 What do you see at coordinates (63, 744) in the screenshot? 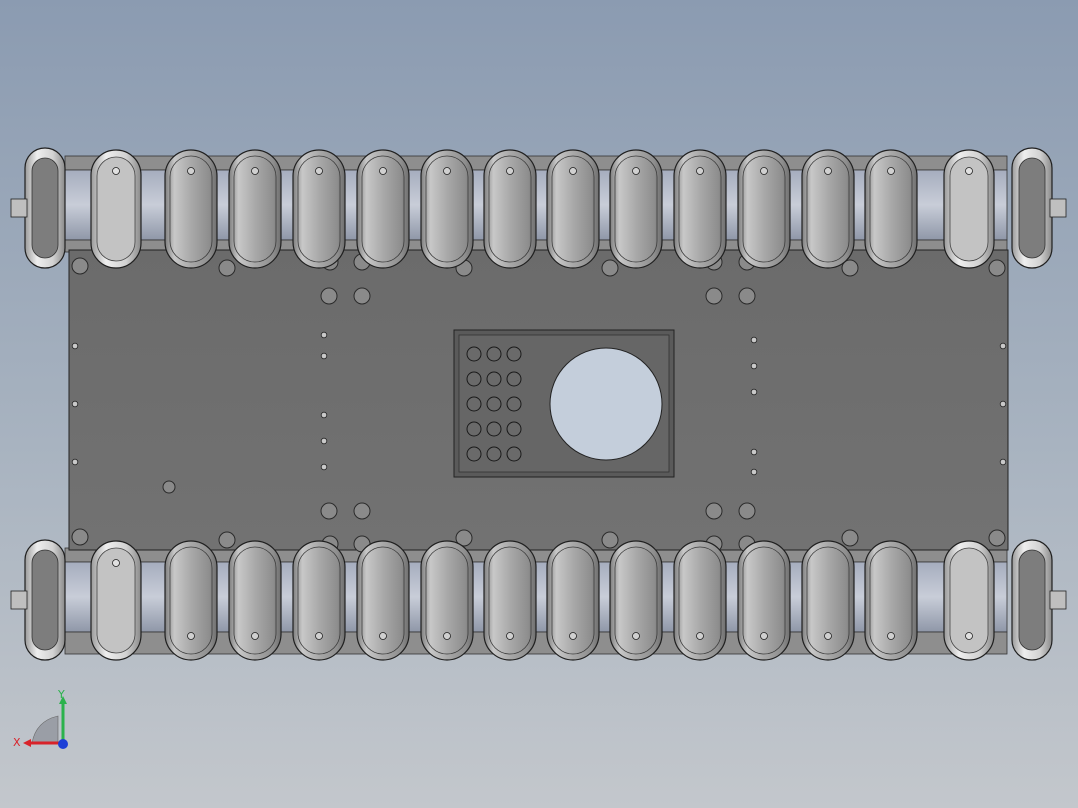
I see `z-axis-marker` at bounding box center [63, 744].